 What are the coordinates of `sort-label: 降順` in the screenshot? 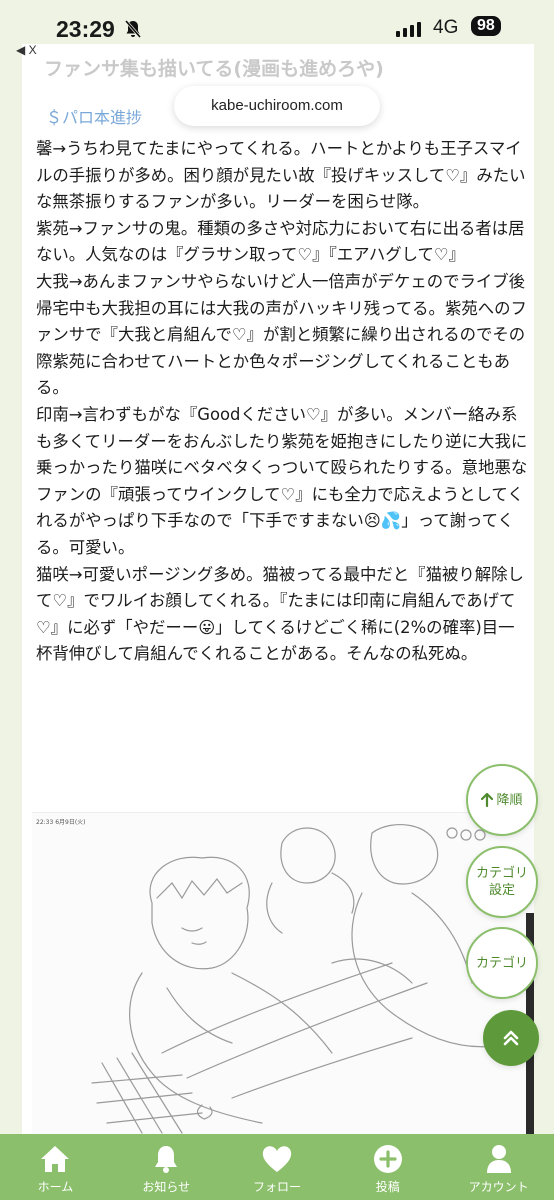 It's located at (509, 800).